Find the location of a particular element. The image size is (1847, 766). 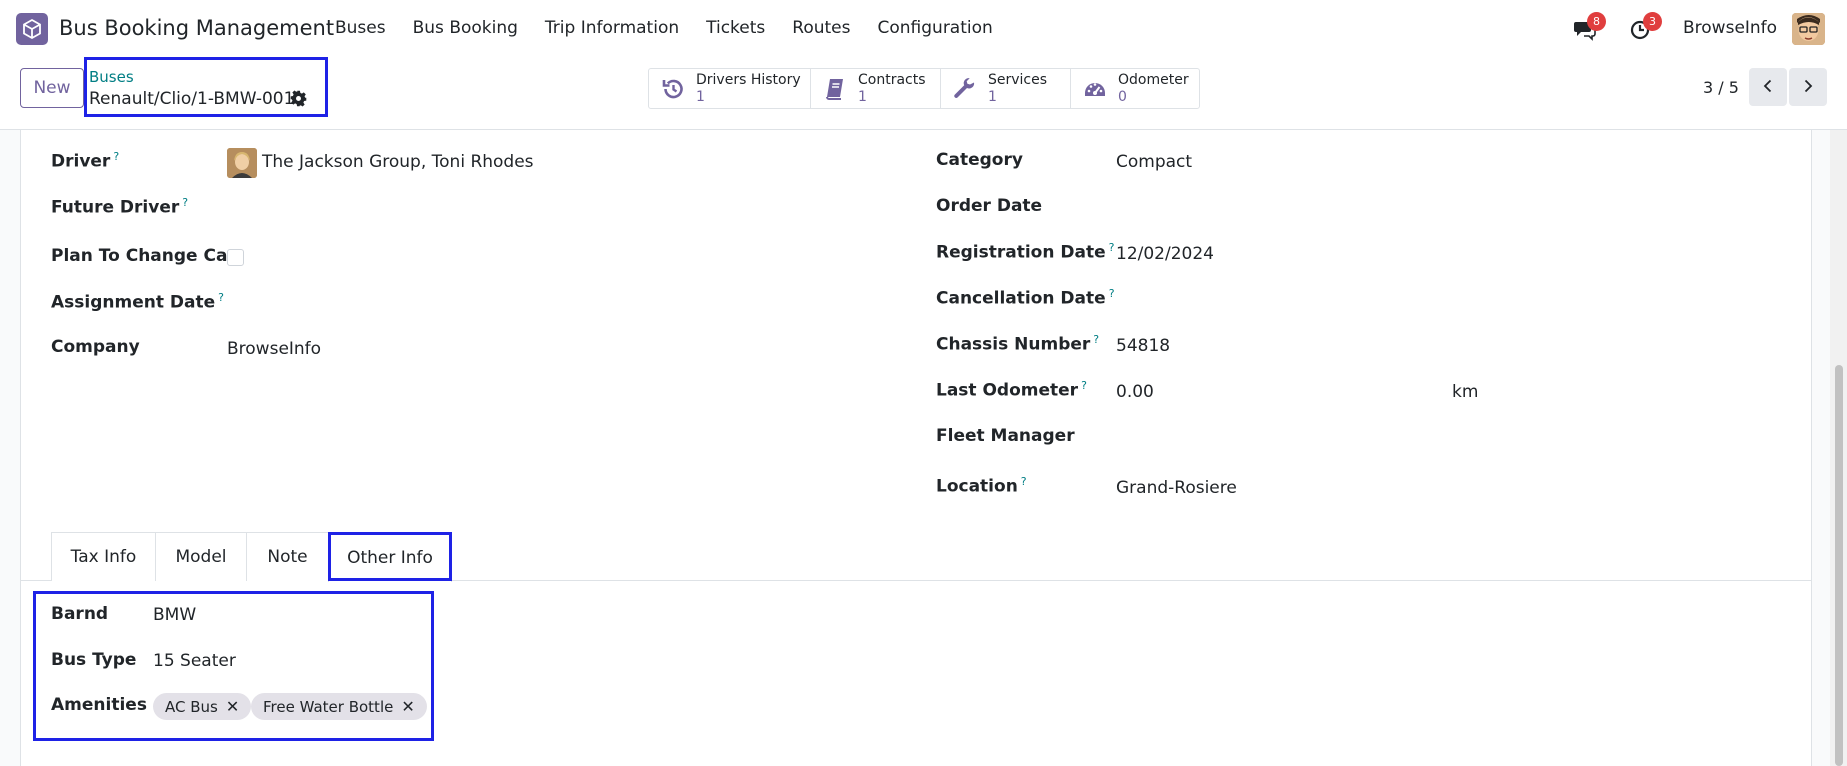

plan-to-change-car-label: Plan To Change Car is located at coordinates (143, 256).